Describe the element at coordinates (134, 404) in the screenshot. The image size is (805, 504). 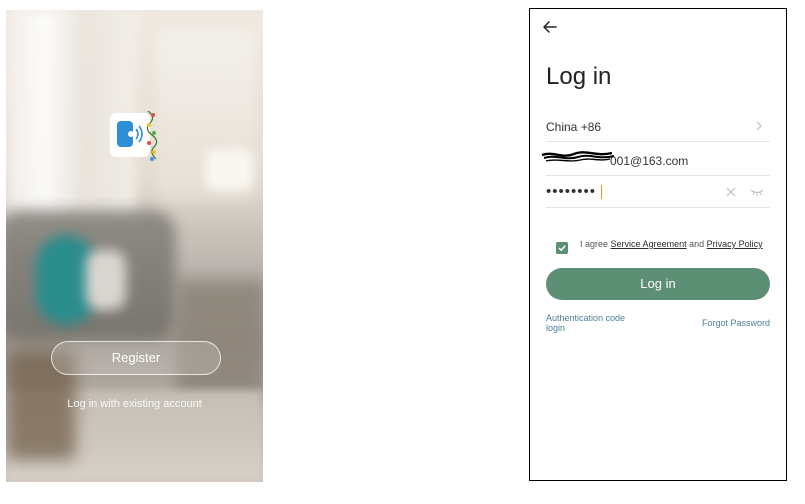
I see `login-existing-account-link: Log in with existing account` at that location.